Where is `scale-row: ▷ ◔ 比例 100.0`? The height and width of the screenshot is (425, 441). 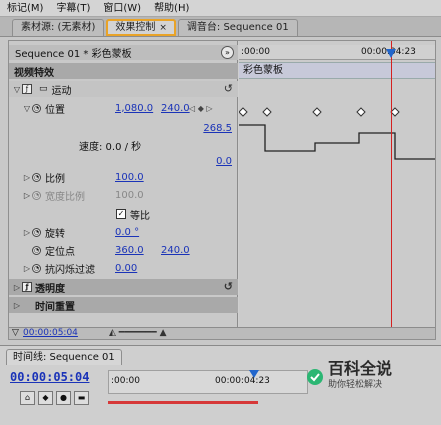 scale-row: ▷ ◔ 比例 100.0 is located at coordinates (123, 177).